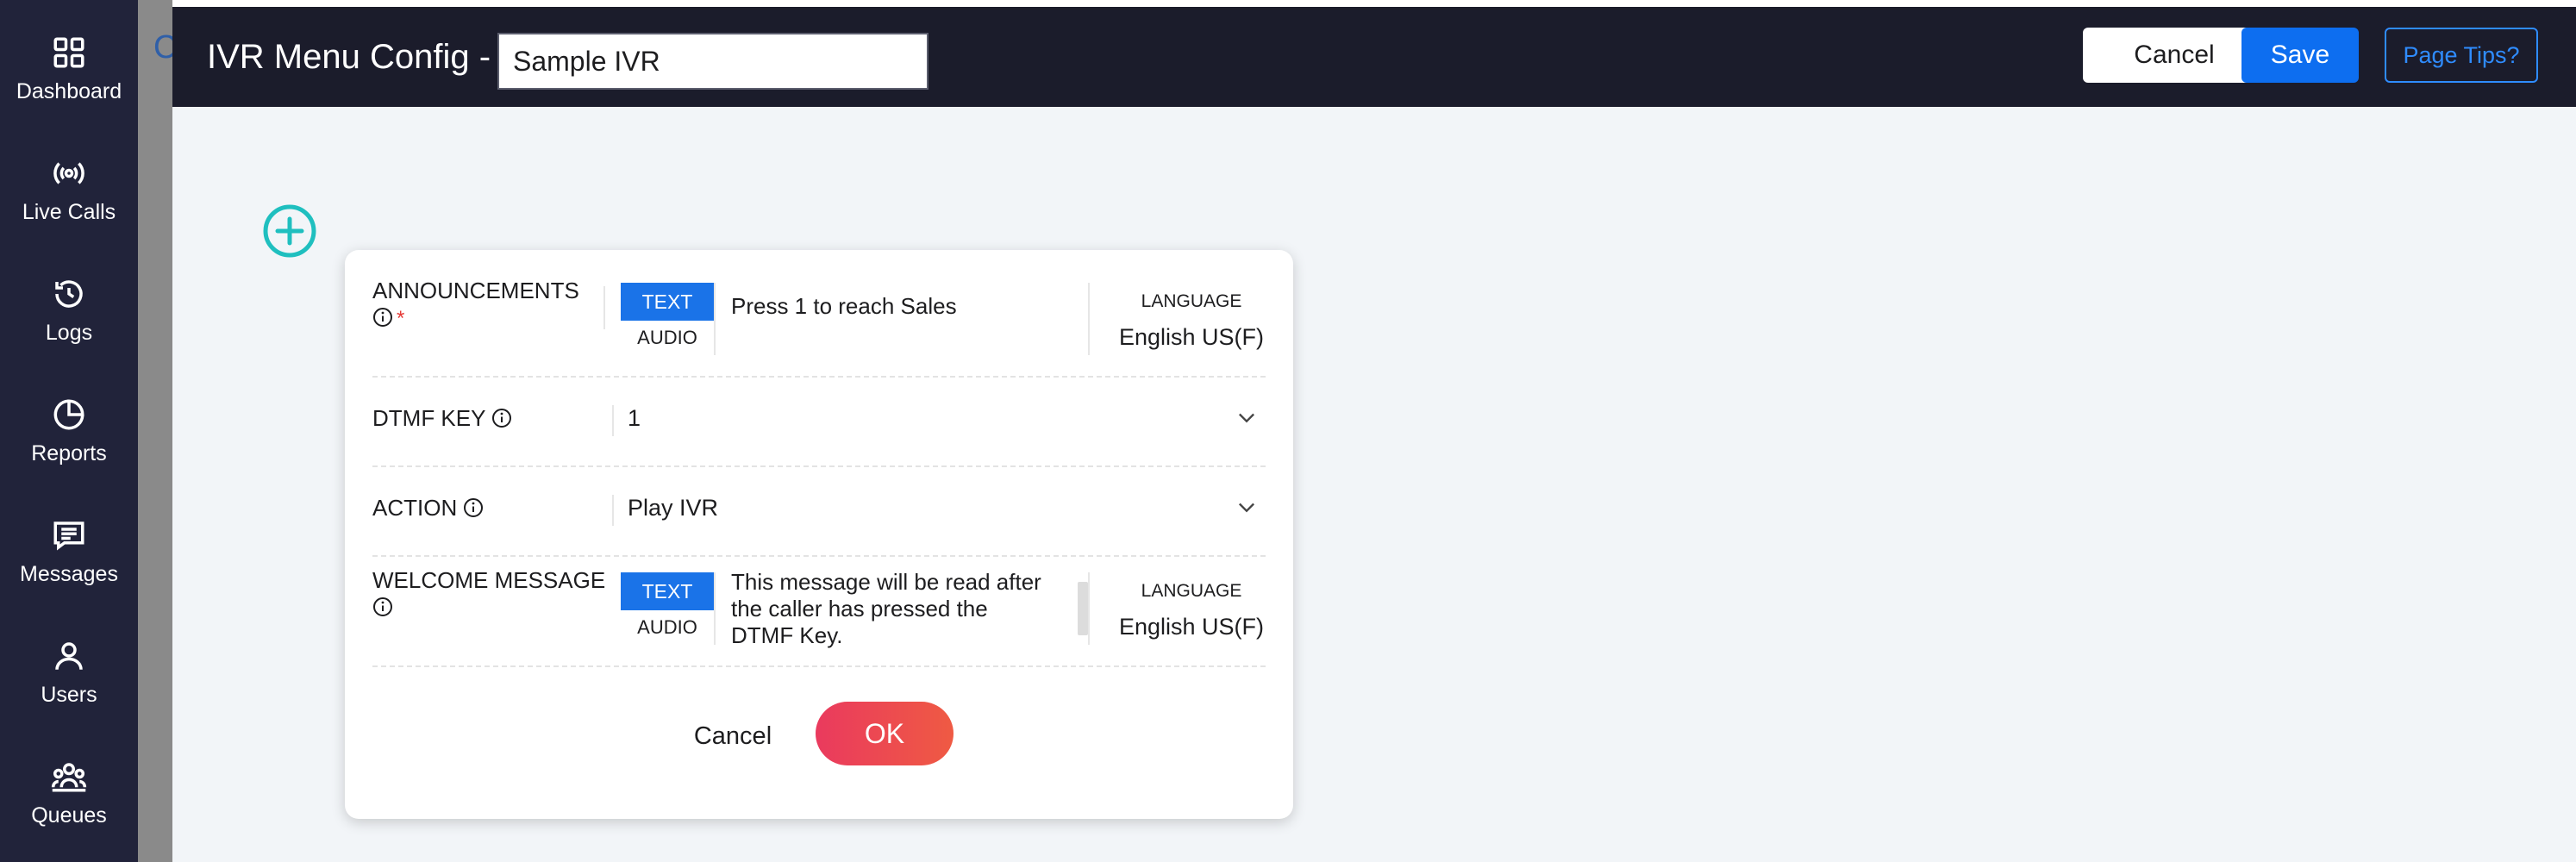 The image size is (2576, 862). Describe the element at coordinates (787, 635) in the screenshot. I see `welcome-message-line: DTMF Key.` at that location.